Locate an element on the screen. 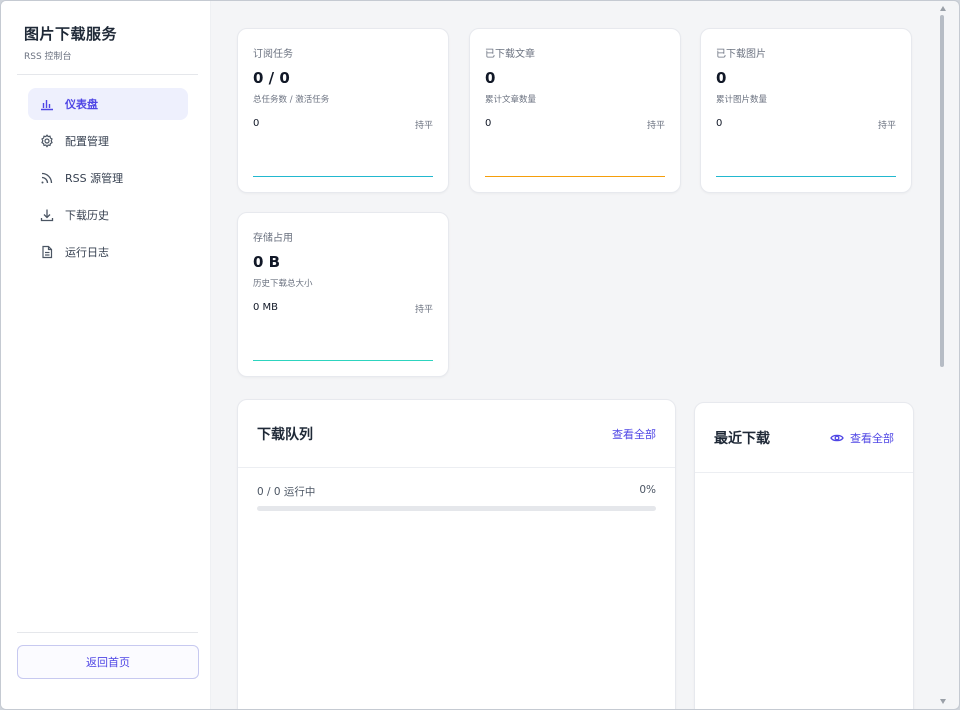  recent-downloads-panel: 最近下载 查看全部 is located at coordinates (804, 555).